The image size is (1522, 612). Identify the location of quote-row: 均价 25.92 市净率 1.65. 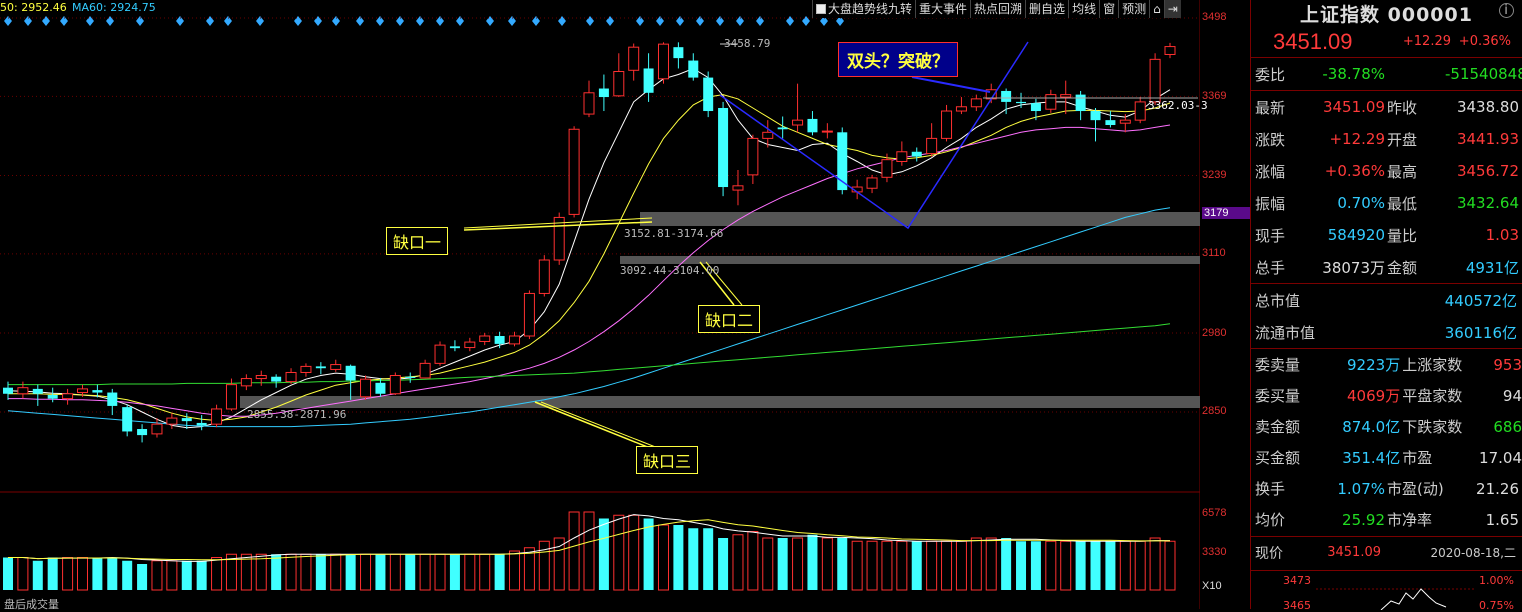
(1386, 519).